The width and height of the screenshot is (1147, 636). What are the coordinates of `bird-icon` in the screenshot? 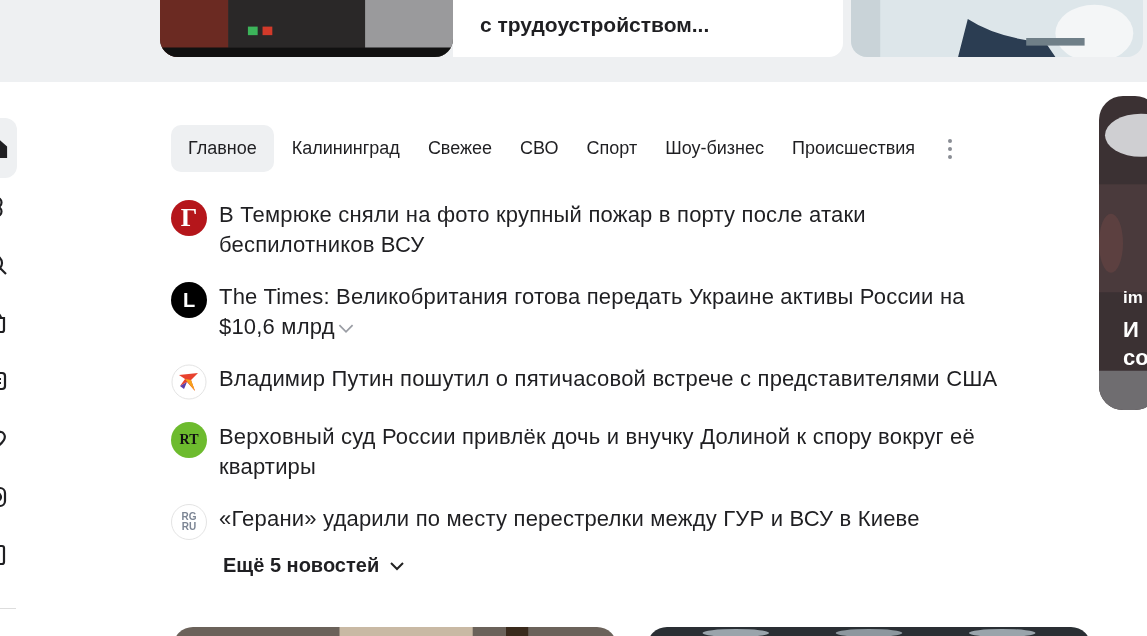 It's located at (189, 382).